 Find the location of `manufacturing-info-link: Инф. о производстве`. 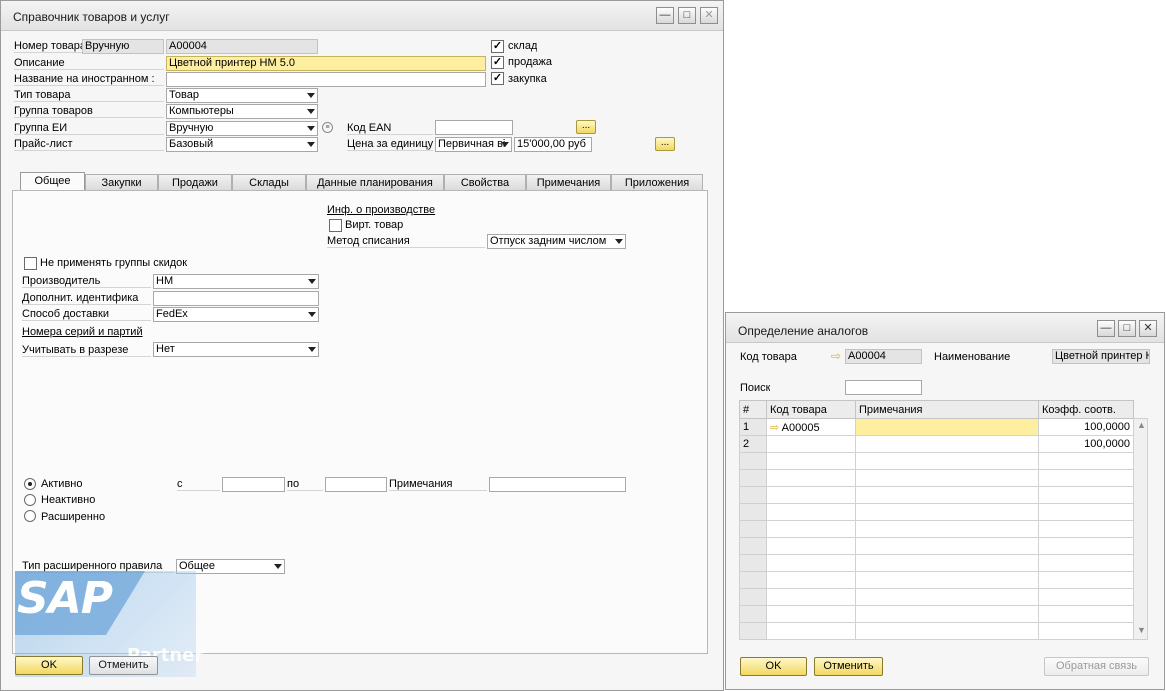

manufacturing-info-link: Инф. о производстве is located at coordinates (381, 210).